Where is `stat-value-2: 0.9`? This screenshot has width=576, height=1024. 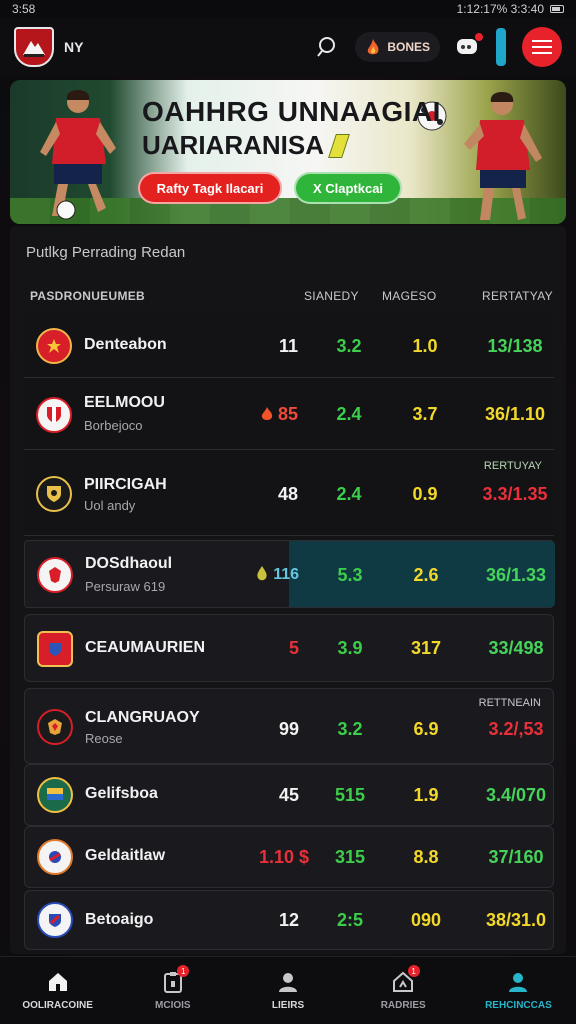
stat-value-2: 0.9 is located at coordinates (425, 494).